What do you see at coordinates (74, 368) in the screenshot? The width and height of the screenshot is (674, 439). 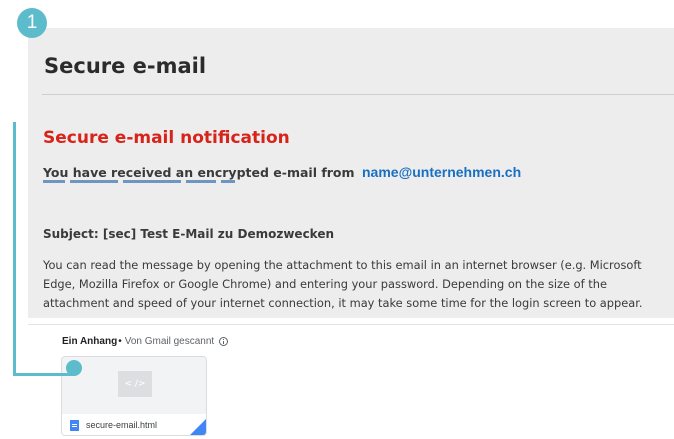 I see `callout-pointer-dot` at bounding box center [74, 368].